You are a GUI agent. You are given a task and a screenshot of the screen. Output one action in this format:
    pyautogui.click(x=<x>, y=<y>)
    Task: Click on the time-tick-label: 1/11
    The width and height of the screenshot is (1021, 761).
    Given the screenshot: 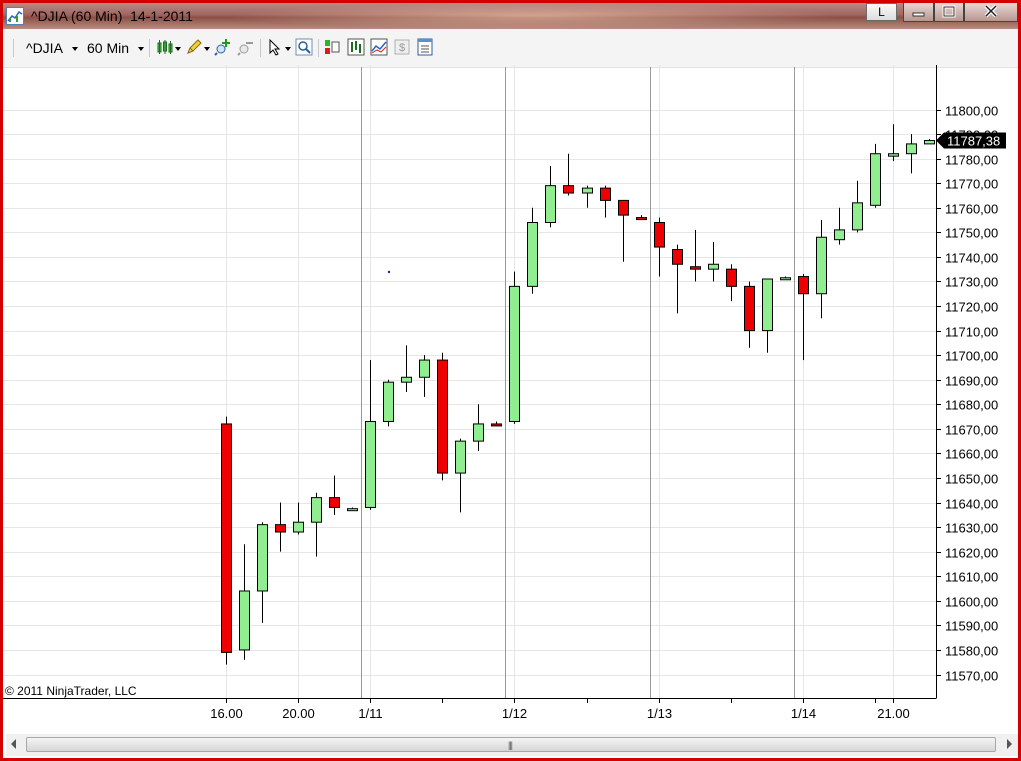 What is the action you would take?
    pyautogui.click(x=370, y=713)
    